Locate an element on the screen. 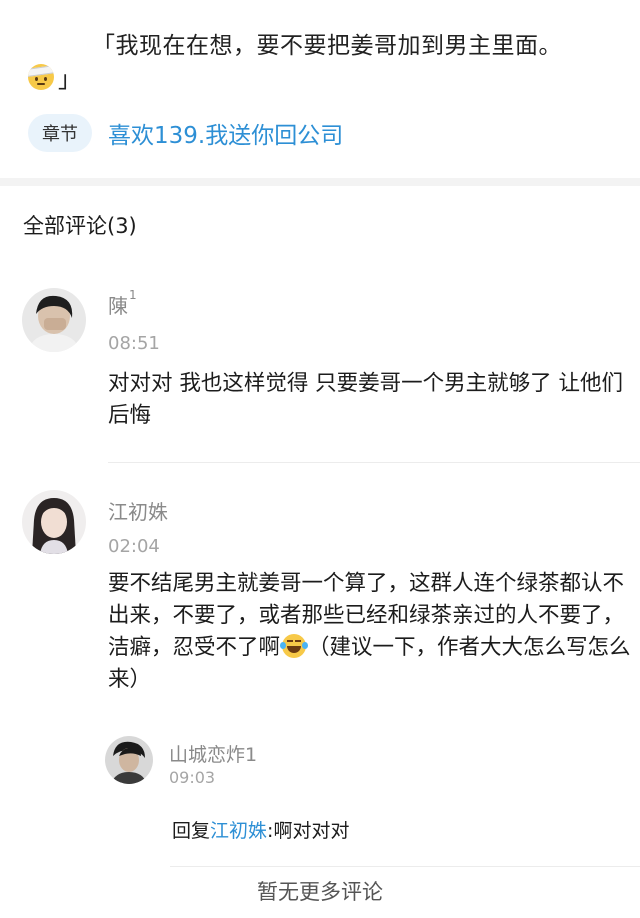 The image size is (640, 918). reply-item: 山城恋炸1 09:03 is located at coordinates (365, 766).